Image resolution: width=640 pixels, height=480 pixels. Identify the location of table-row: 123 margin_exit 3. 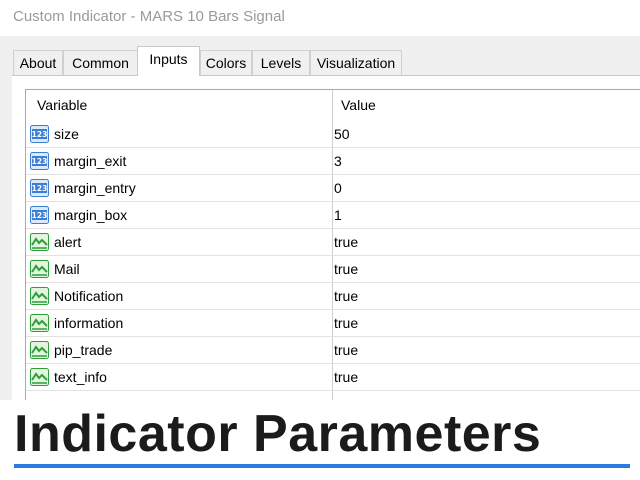
(333, 161).